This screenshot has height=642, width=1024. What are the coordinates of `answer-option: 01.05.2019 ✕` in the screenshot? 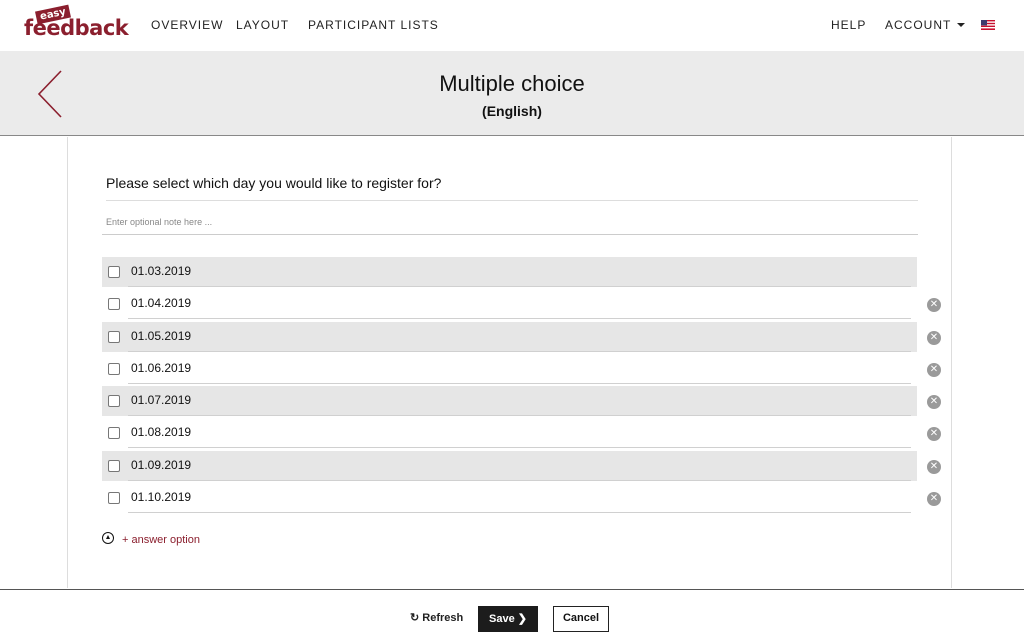 It's located at (522, 337).